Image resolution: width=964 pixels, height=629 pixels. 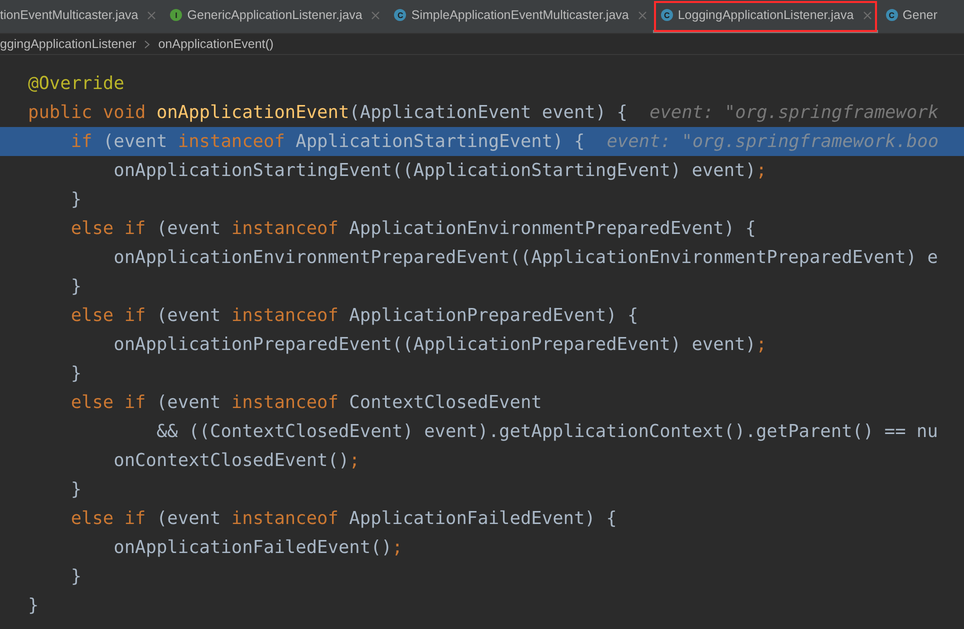 What do you see at coordinates (328, 112) in the screenshot?
I see `code-line: public void onApplicationEvent(ApplicationEvent event) {` at bounding box center [328, 112].